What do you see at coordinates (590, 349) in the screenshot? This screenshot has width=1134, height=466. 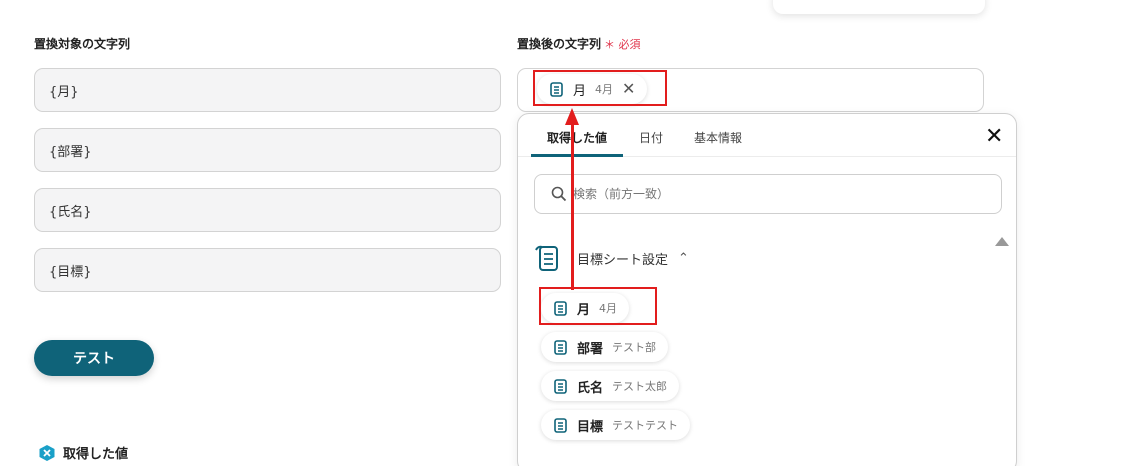 I see `item-name: 部署` at bounding box center [590, 349].